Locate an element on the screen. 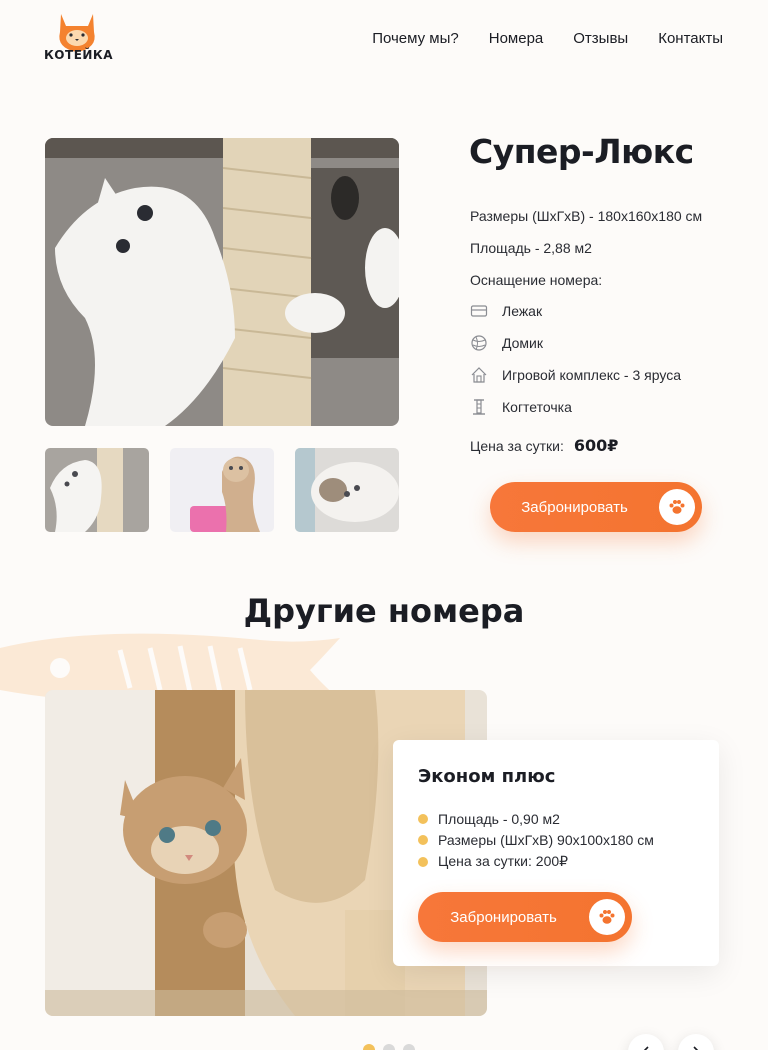 This screenshot has width=768, height=1050. price-row: Цена за сутки: 600₽ is located at coordinates (544, 445).